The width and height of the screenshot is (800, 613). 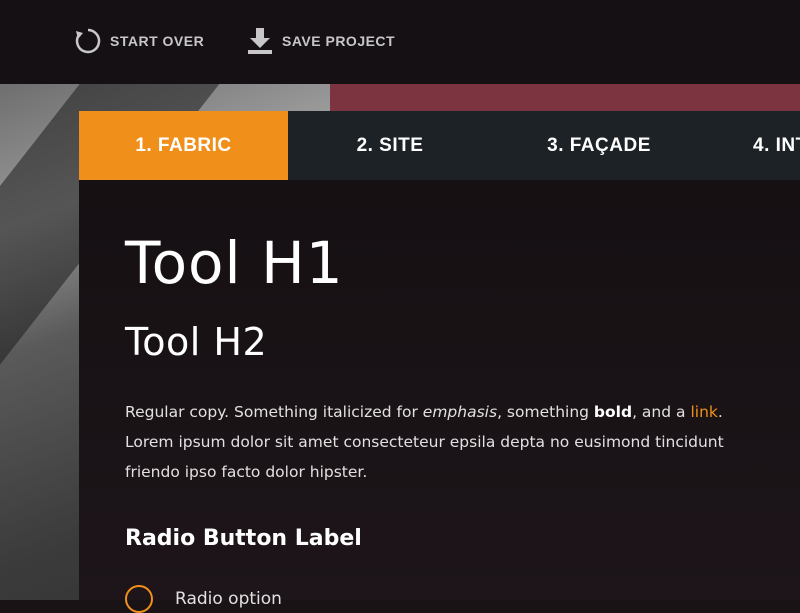 What do you see at coordinates (234, 263) in the screenshot?
I see `heading-h1: Tool H1` at bounding box center [234, 263].